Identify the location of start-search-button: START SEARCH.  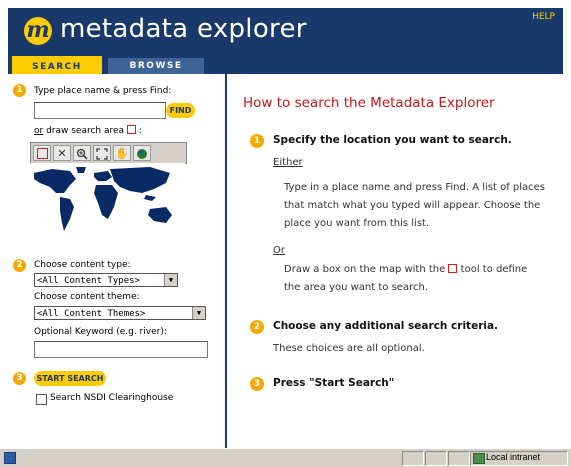
(70, 378).